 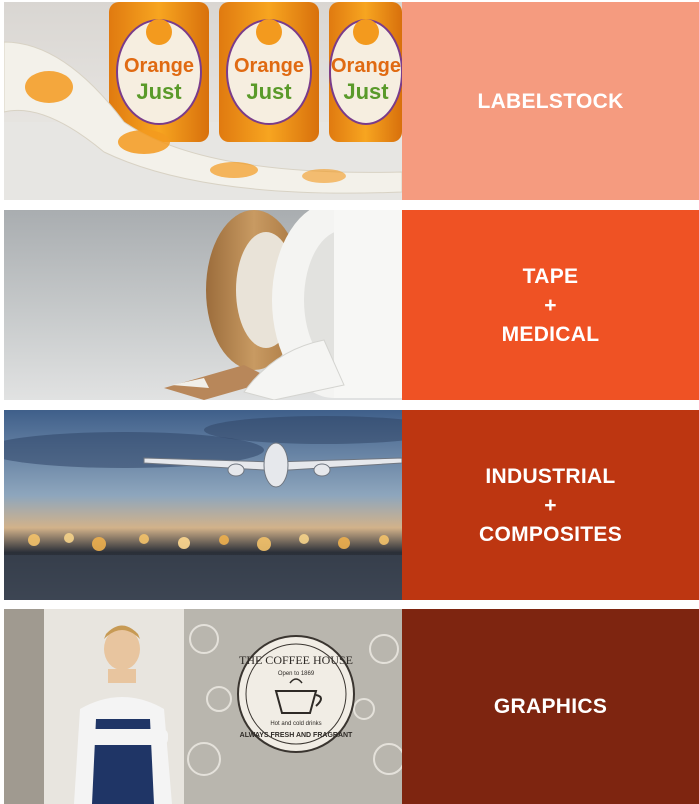 I want to click on sign-tagline: ALWAYS FRESH AND FRAGRANT, so click(x=296, y=735).